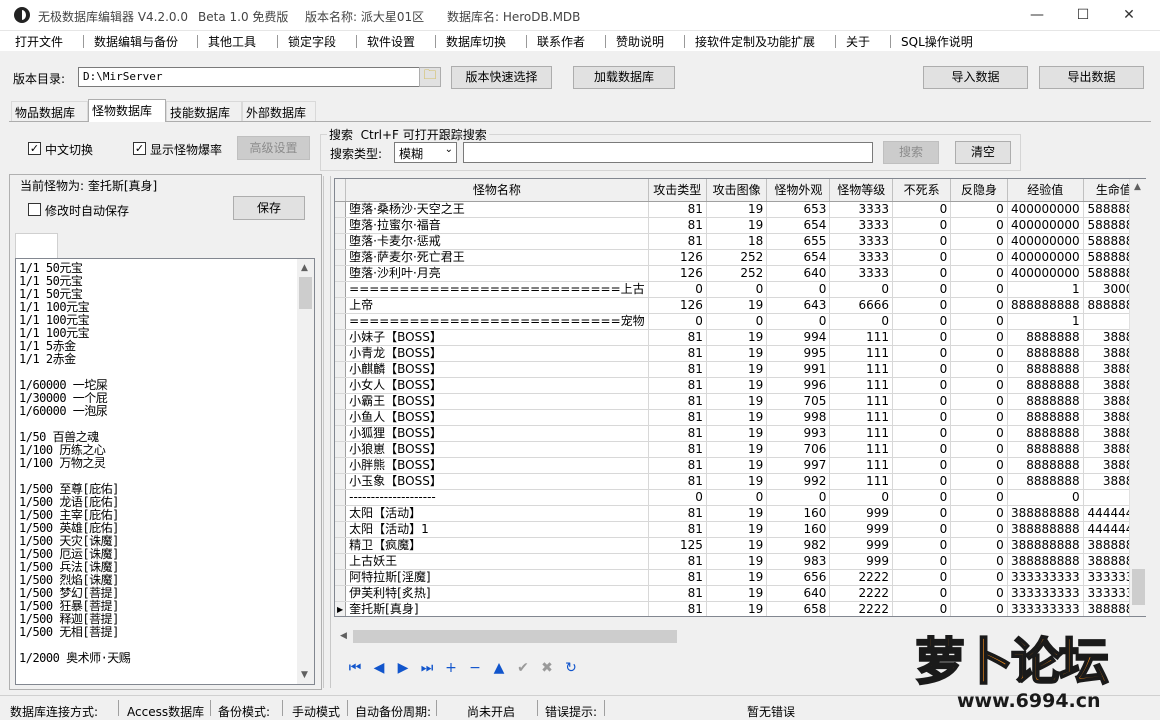 This screenshot has width=1160, height=720. What do you see at coordinates (497, 433) in the screenshot?
I see `table-cell: 小狐狸【BOSS】` at bounding box center [497, 433].